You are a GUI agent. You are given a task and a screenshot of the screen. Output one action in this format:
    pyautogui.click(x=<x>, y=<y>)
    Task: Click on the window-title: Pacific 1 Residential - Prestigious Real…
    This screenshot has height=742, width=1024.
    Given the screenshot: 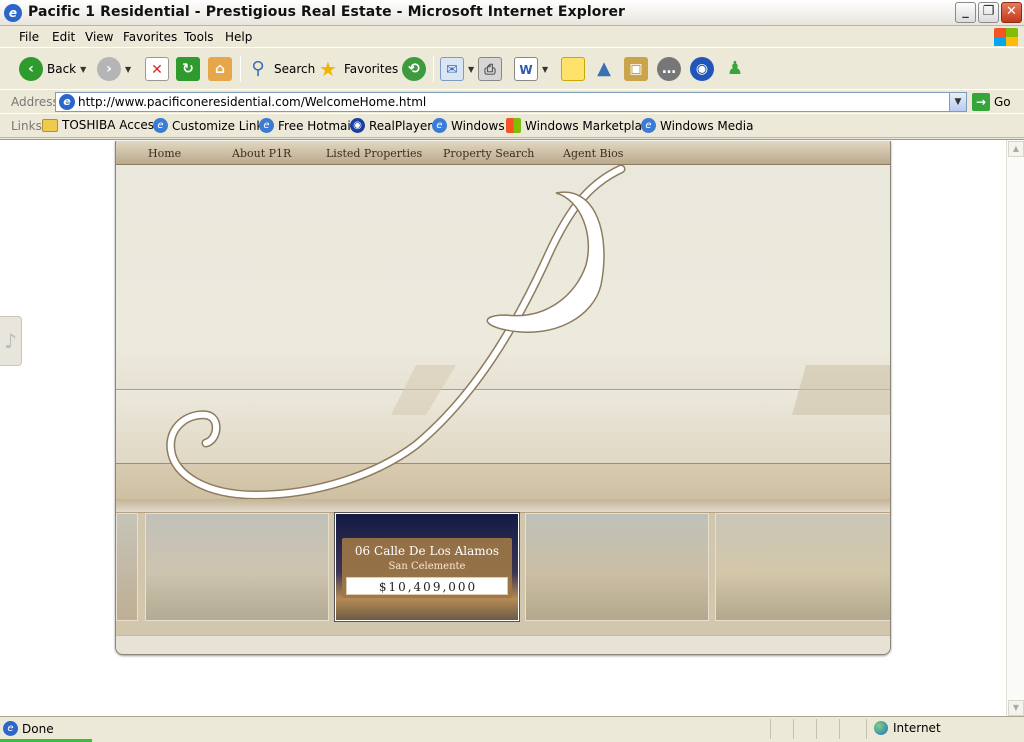 What is the action you would take?
    pyautogui.click(x=327, y=12)
    